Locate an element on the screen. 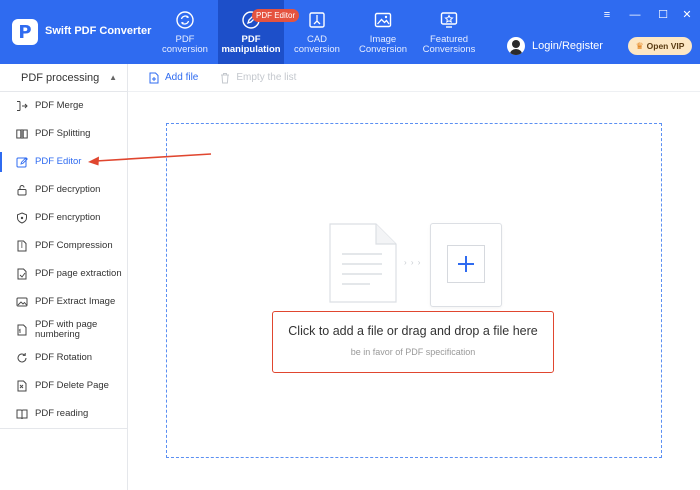 Image resolution: width=700 pixels, height=490 pixels. close-icon: ✕ is located at coordinates (687, 15).